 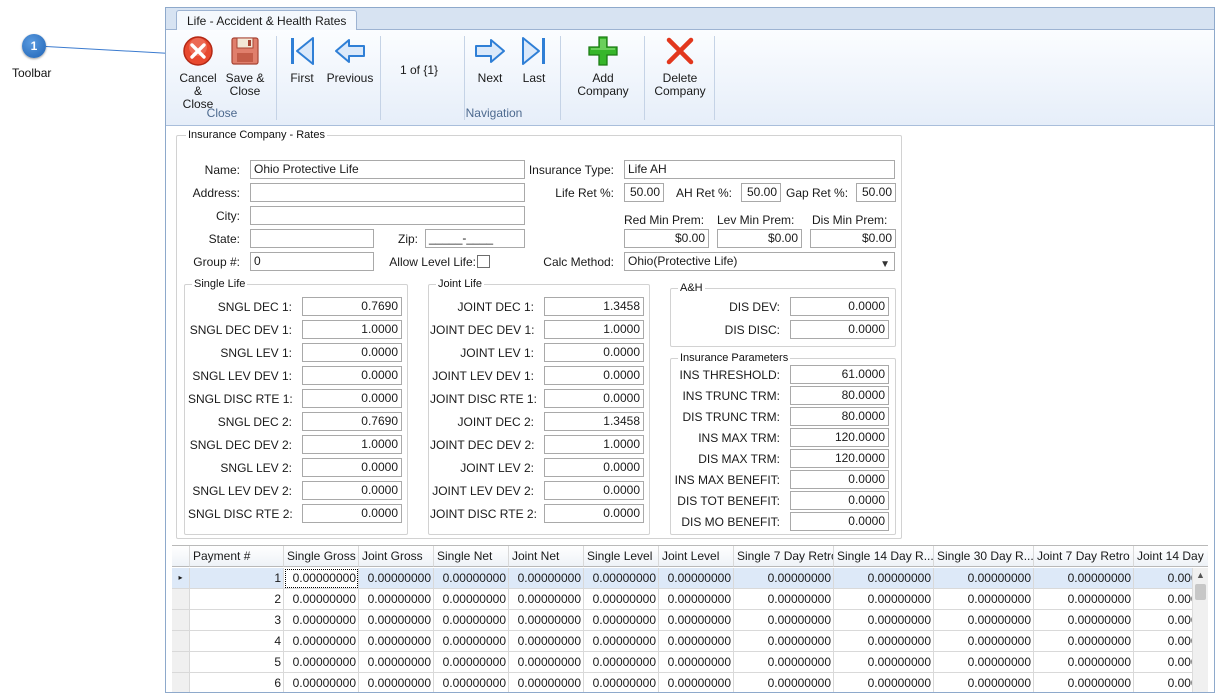 I want to click on scroll-up-icon: ▲, so click(x=1200, y=575).